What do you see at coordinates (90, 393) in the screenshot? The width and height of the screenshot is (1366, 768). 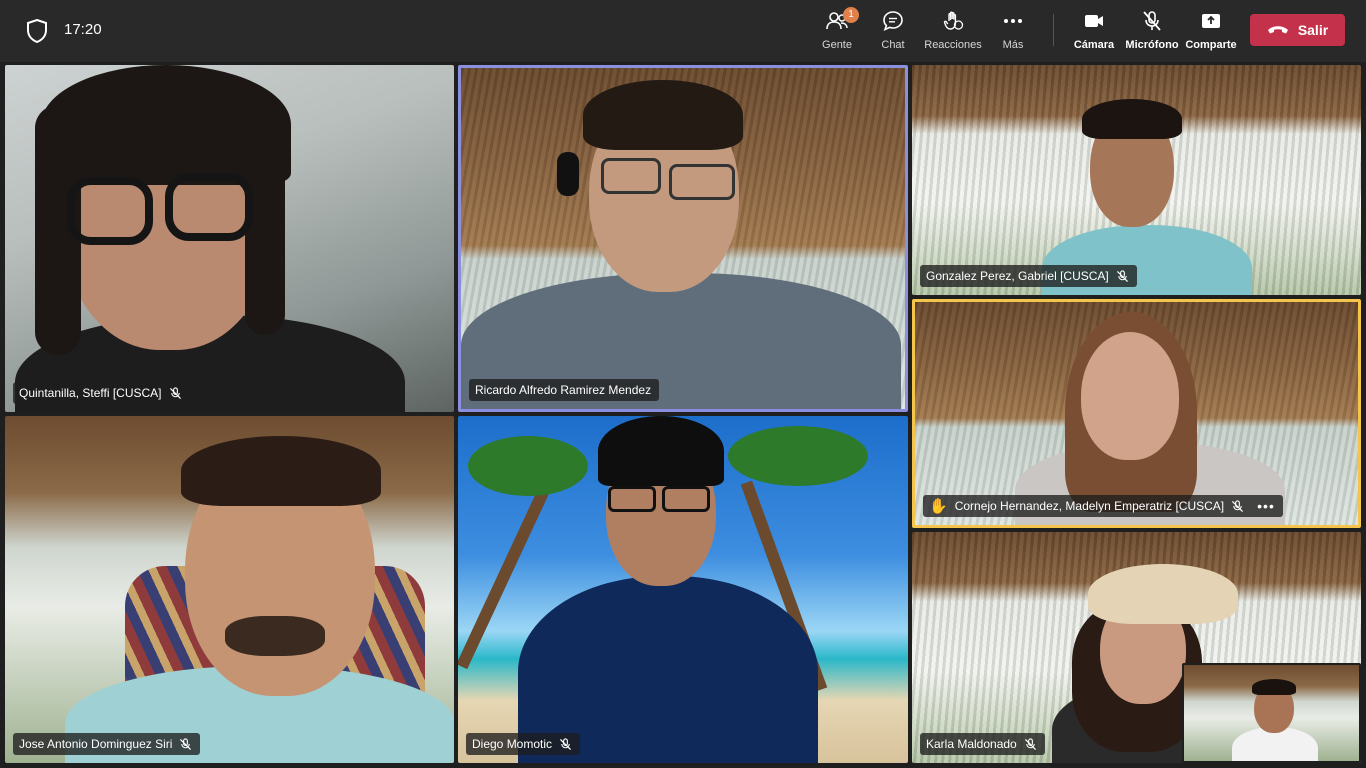 I see `participant-name: Quintanilla, Steffi [CUSCA]` at bounding box center [90, 393].